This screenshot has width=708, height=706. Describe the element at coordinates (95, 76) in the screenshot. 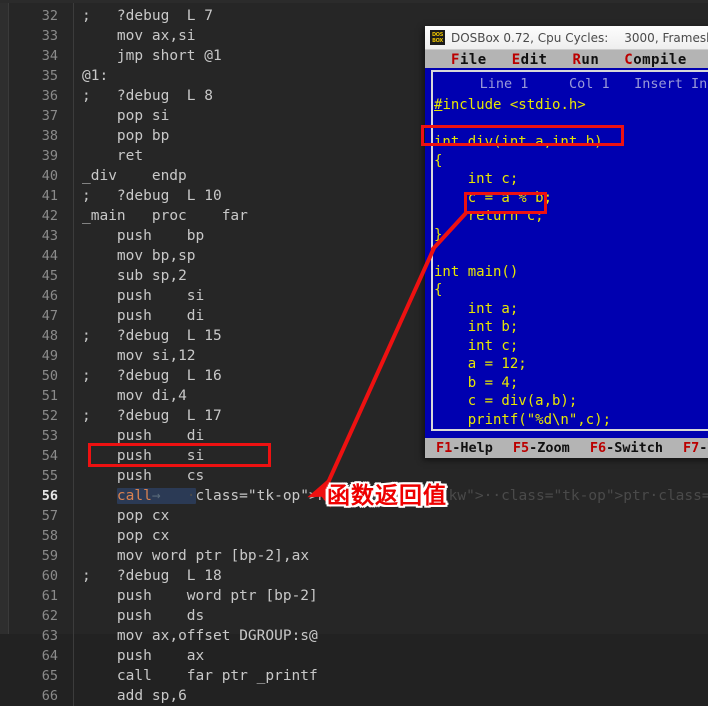

I see `asm-line-text: @1:` at that location.